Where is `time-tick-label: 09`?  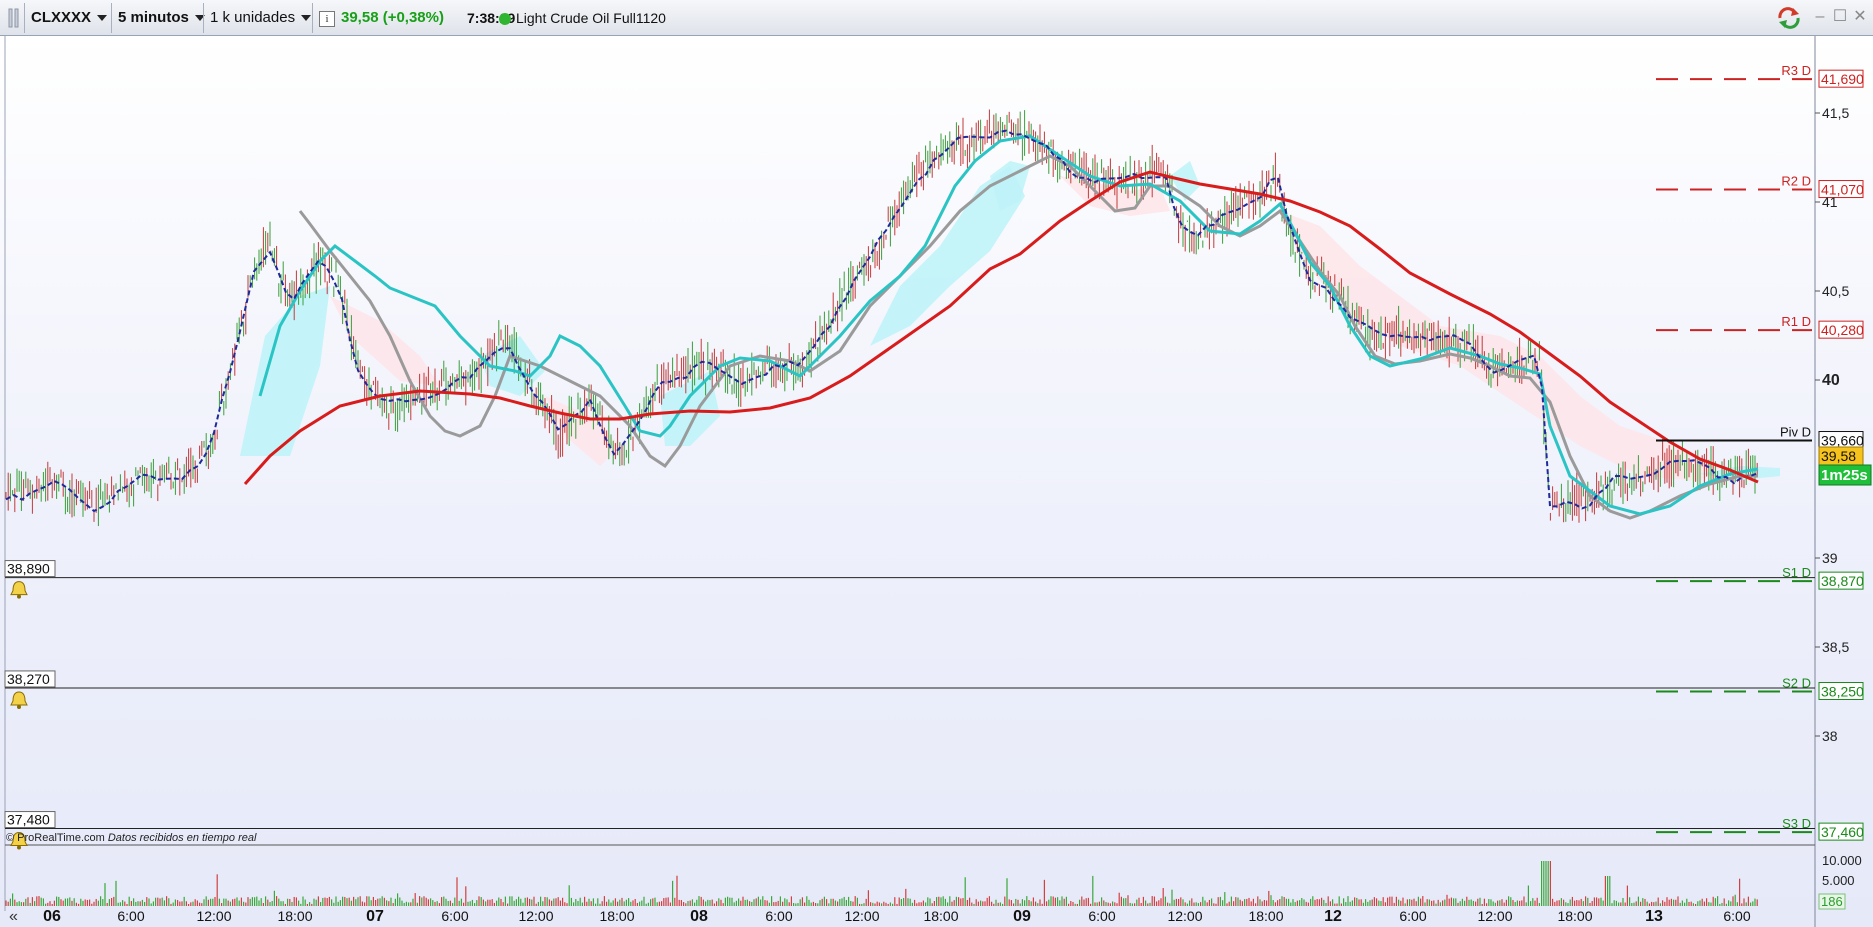 time-tick-label: 09 is located at coordinates (1022, 916).